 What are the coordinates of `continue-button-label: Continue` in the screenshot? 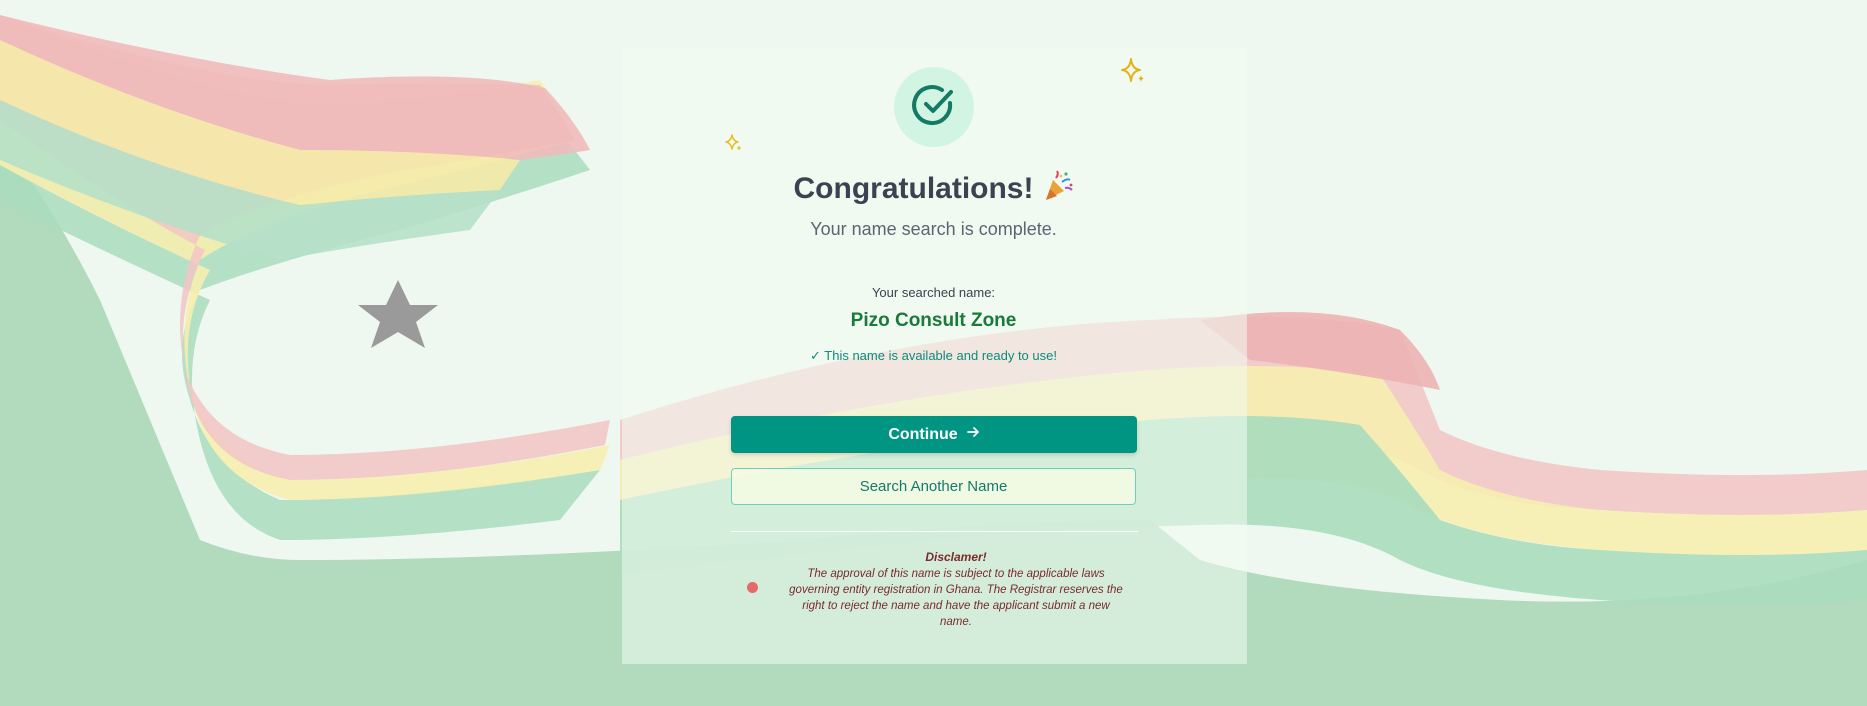 It's located at (923, 434).